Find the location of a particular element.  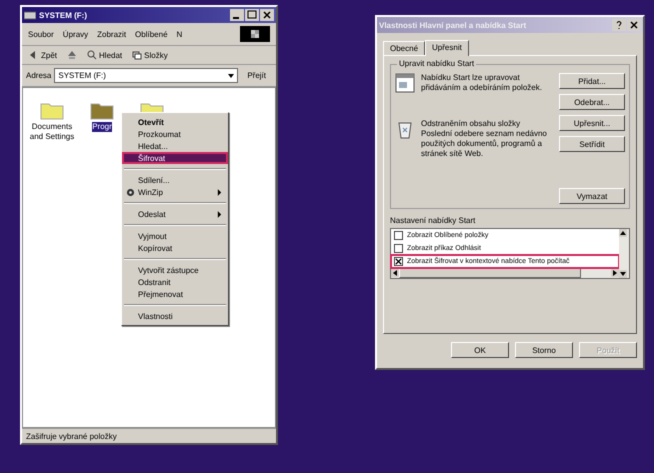

menu-item: Zobrazit is located at coordinates (111, 34).